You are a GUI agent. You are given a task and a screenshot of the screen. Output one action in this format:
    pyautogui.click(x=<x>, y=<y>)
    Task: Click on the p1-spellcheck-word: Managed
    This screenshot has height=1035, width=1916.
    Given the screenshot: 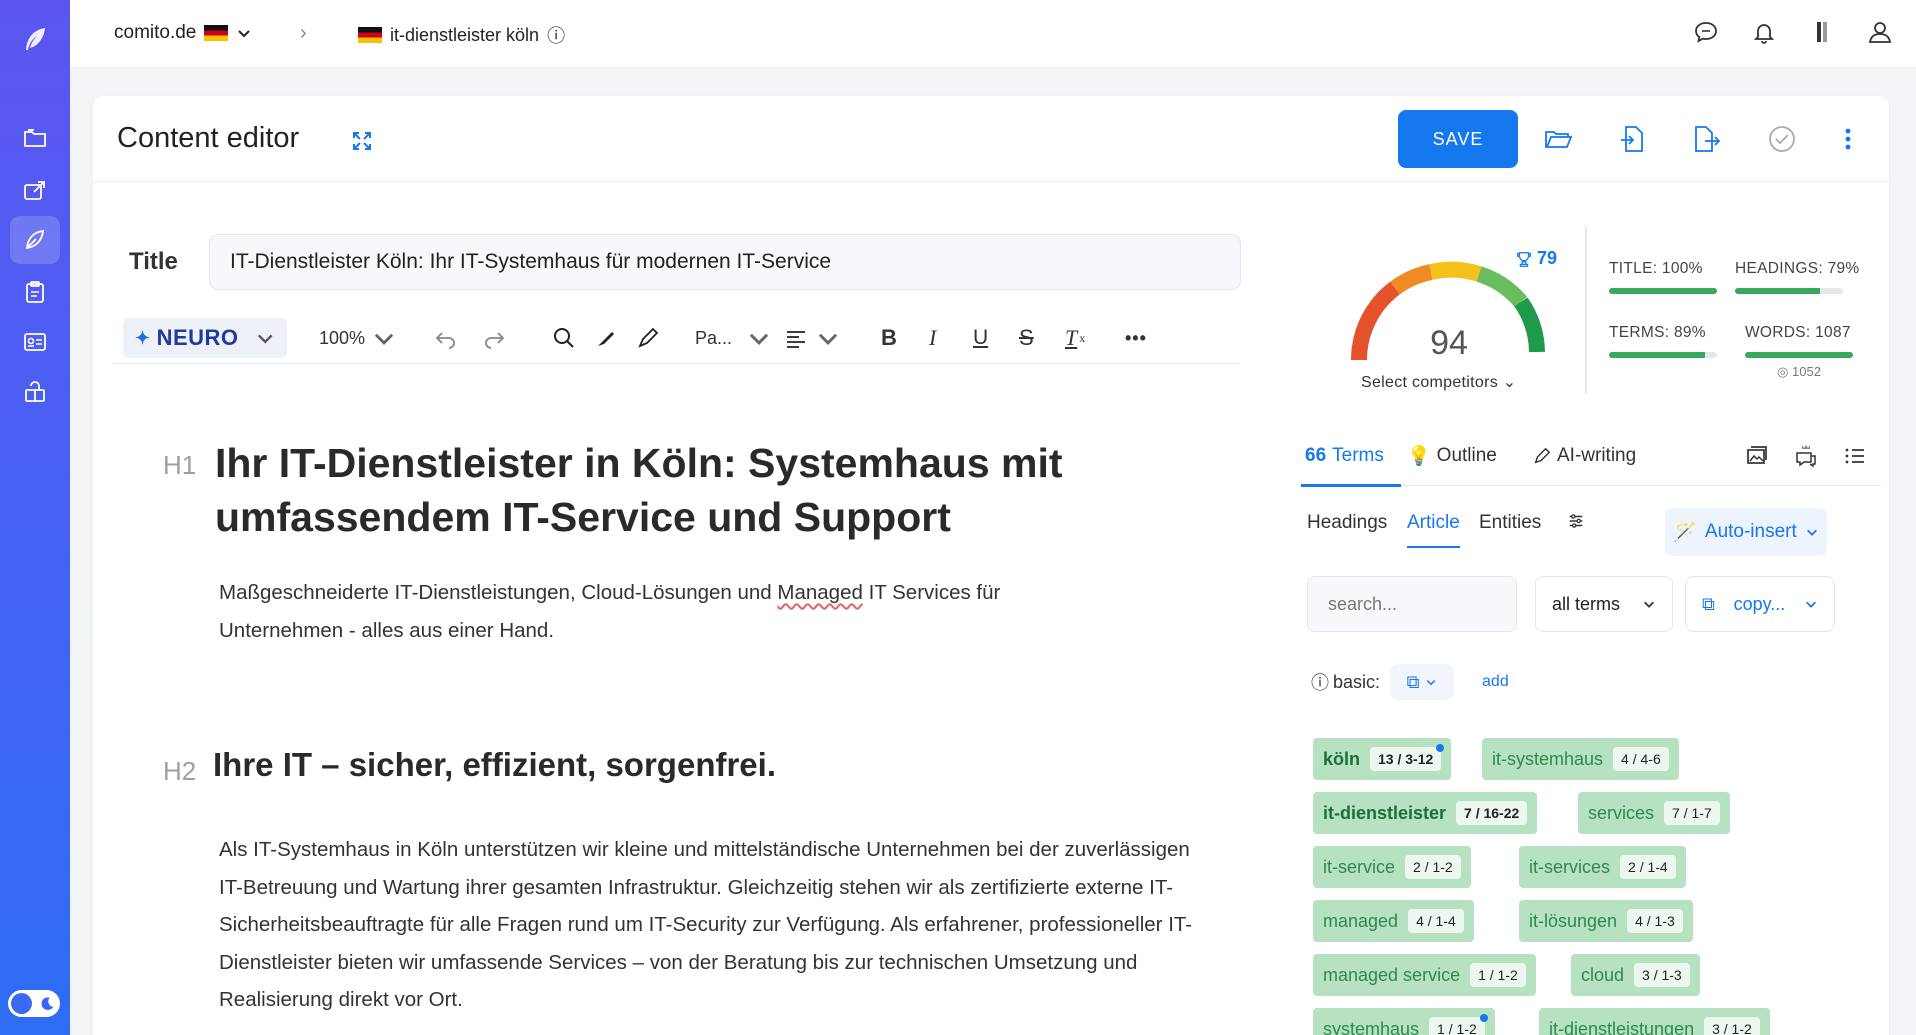 What is the action you would take?
    pyautogui.click(x=819, y=592)
    